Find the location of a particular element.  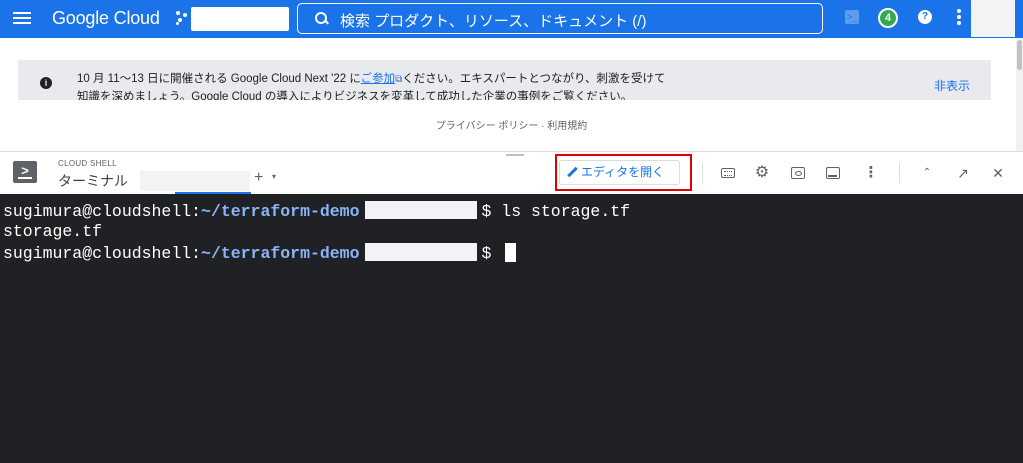

add-tab-button: + is located at coordinates (258, 178).